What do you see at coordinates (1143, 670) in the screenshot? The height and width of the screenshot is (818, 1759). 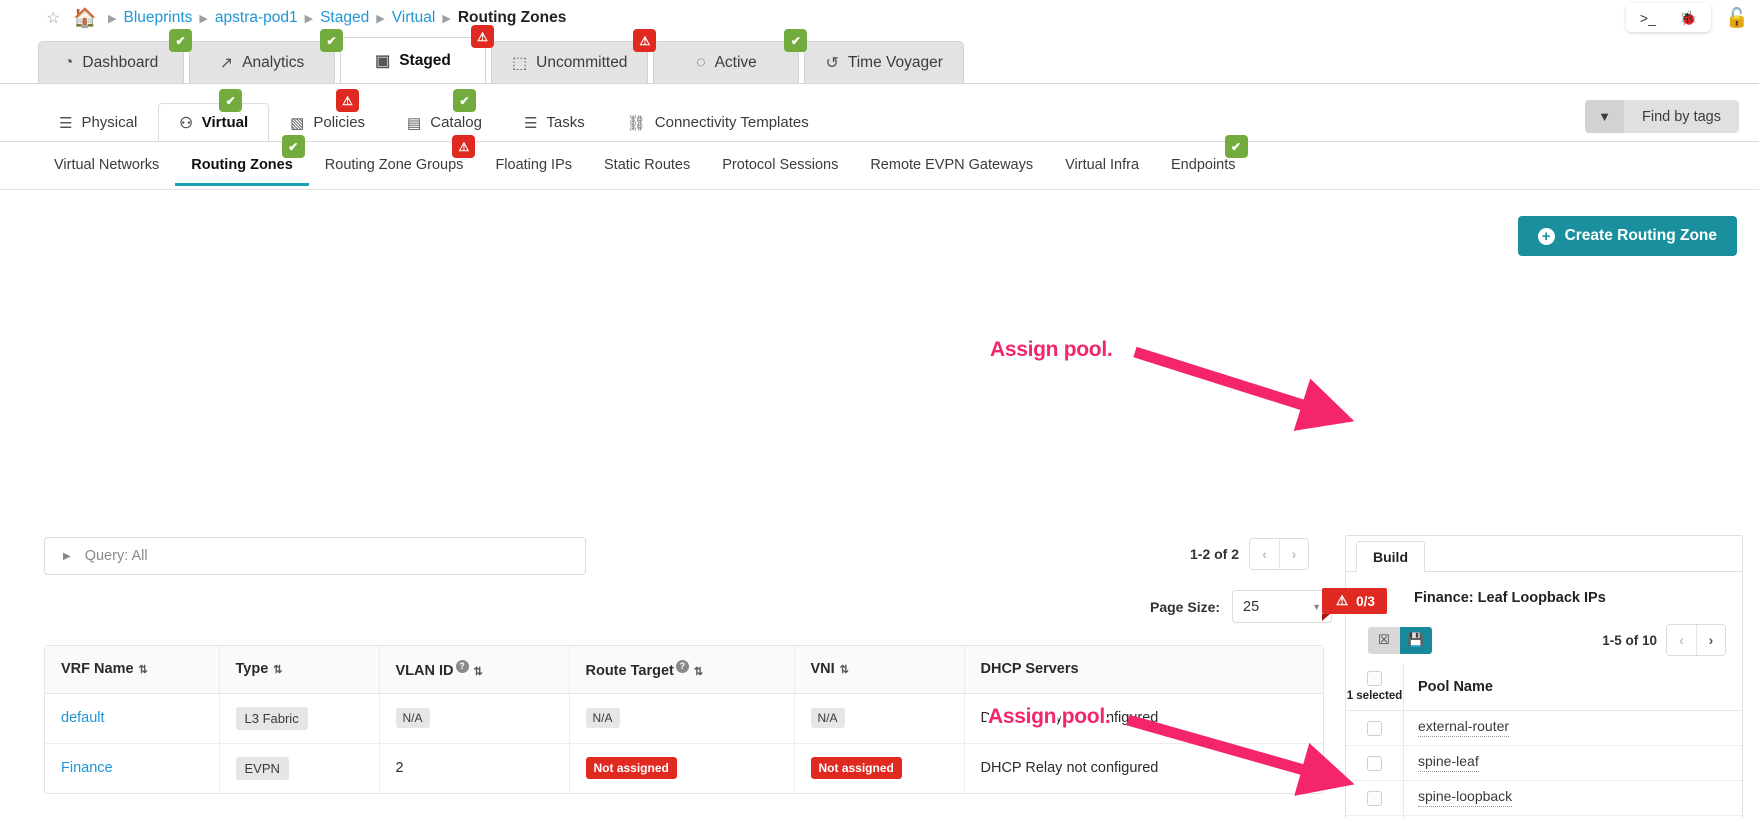 I see `column-header-dhcp-servers: DHCP Servers` at bounding box center [1143, 670].